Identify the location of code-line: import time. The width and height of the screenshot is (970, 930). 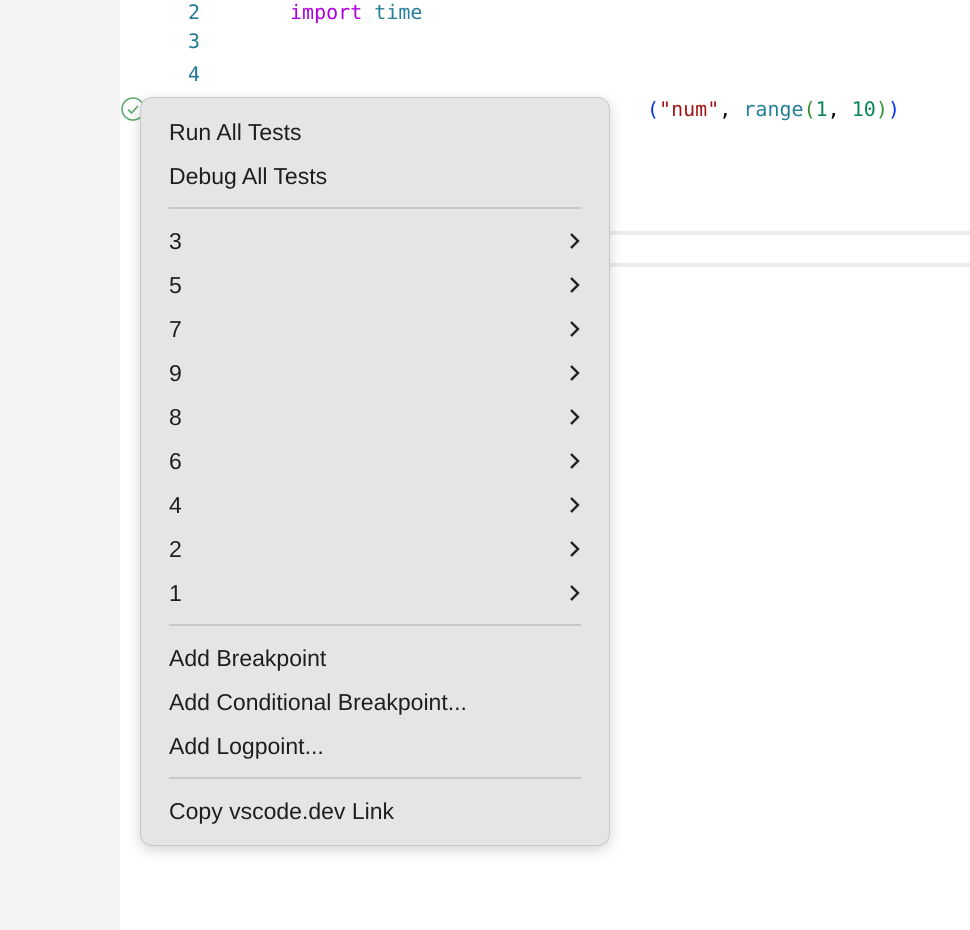
(356, 12).